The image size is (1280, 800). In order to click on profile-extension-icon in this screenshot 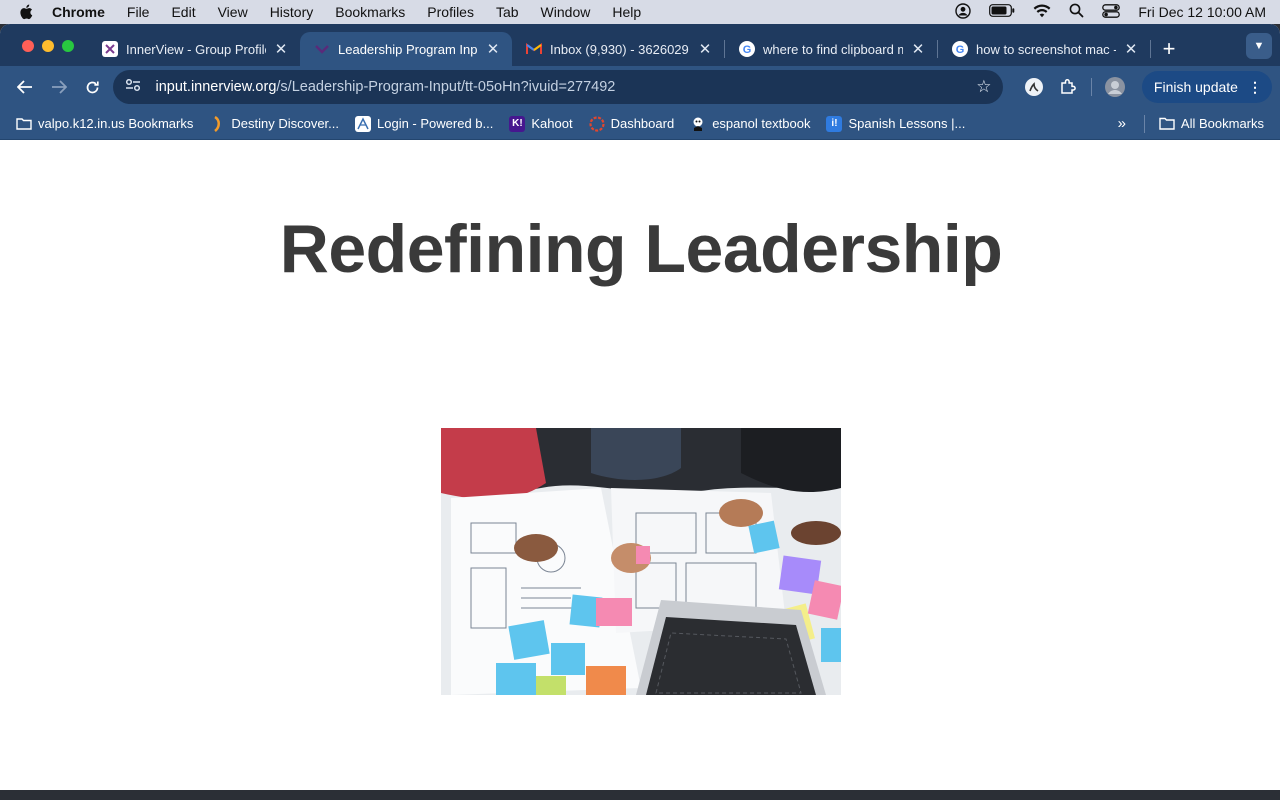, I will do `click(1034, 87)`.